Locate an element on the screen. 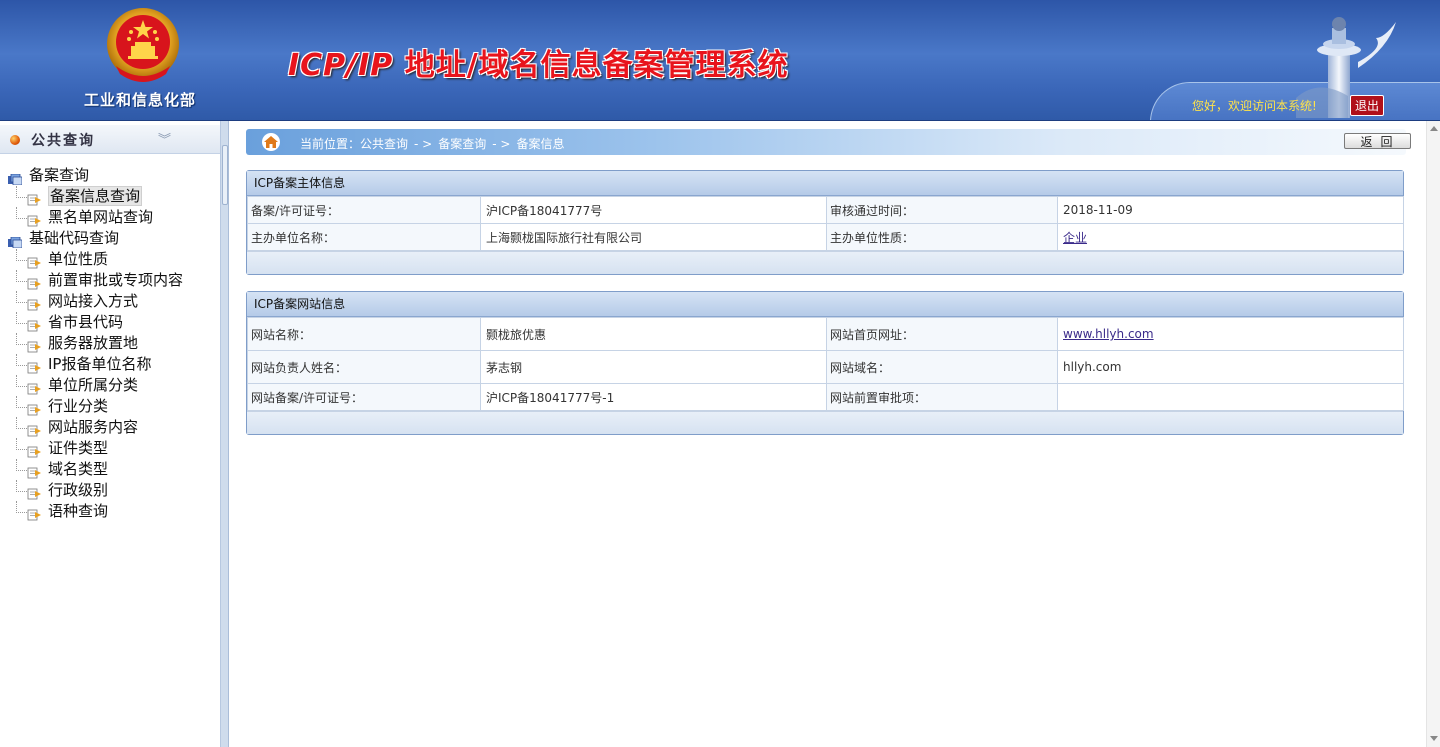  tree-item: 语种查询 is located at coordinates (110, 511).